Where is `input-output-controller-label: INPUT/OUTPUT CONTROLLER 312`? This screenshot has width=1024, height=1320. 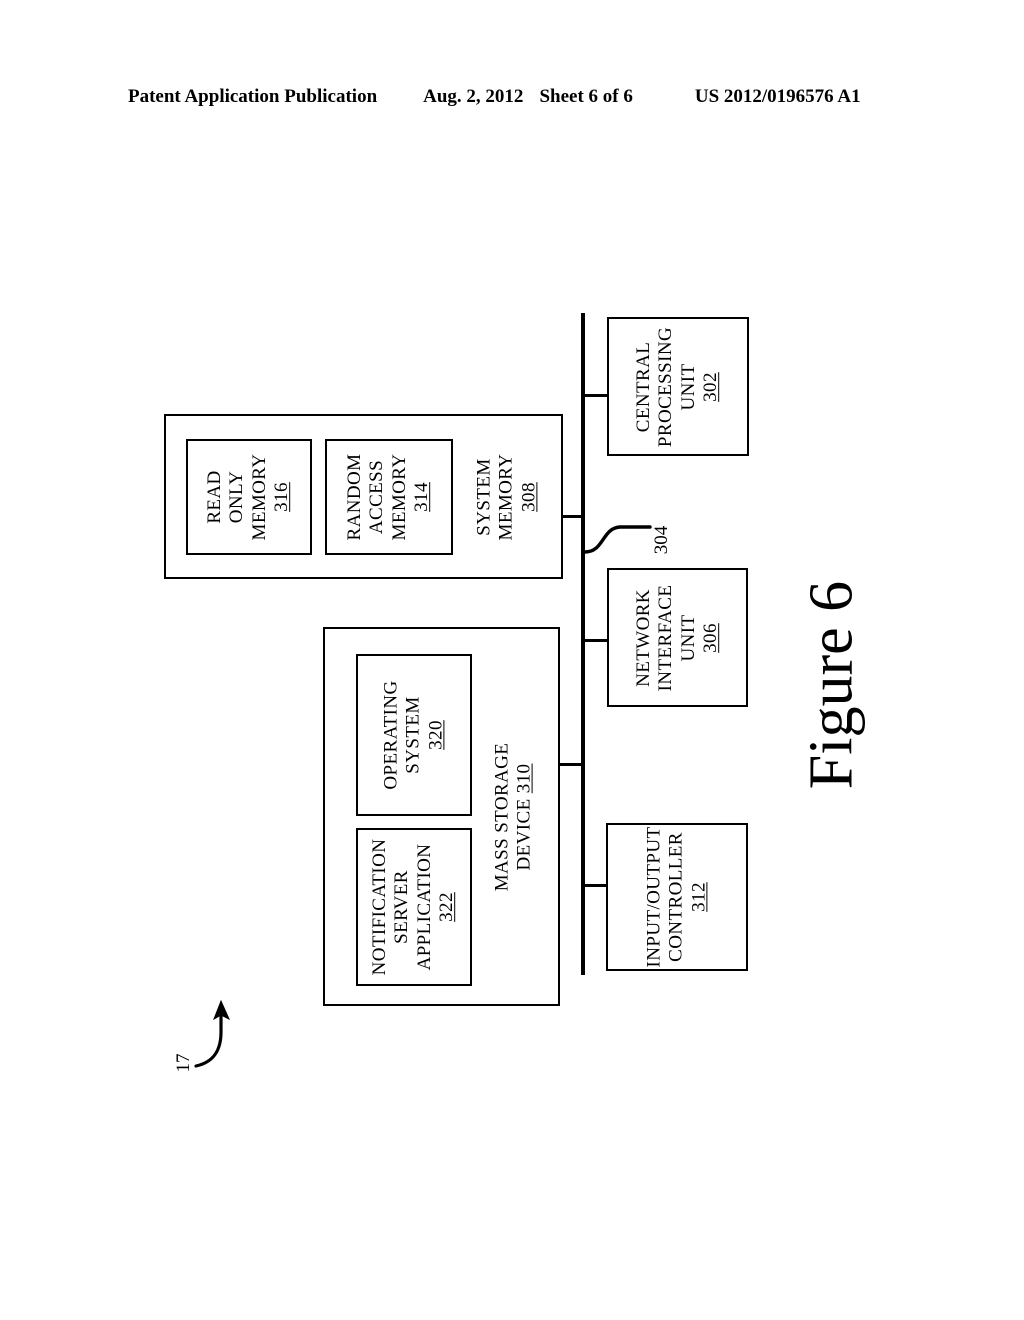
input-output-controller-label: INPUT/OUTPUT CONTROLLER 312 is located at coordinates (676, 897).